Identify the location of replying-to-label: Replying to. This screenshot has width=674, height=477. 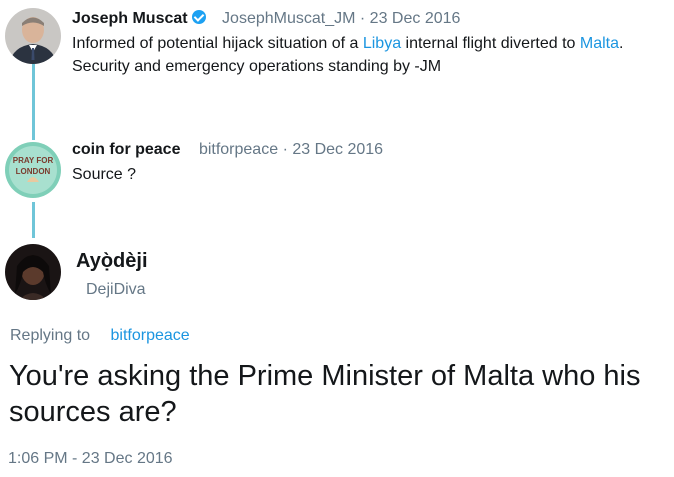
(50, 335).